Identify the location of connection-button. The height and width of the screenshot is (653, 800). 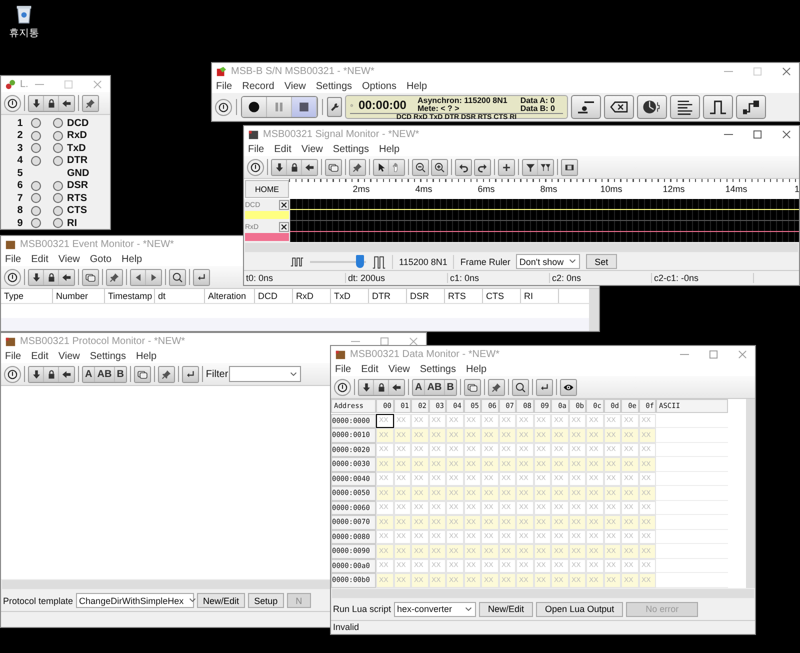
(751, 107).